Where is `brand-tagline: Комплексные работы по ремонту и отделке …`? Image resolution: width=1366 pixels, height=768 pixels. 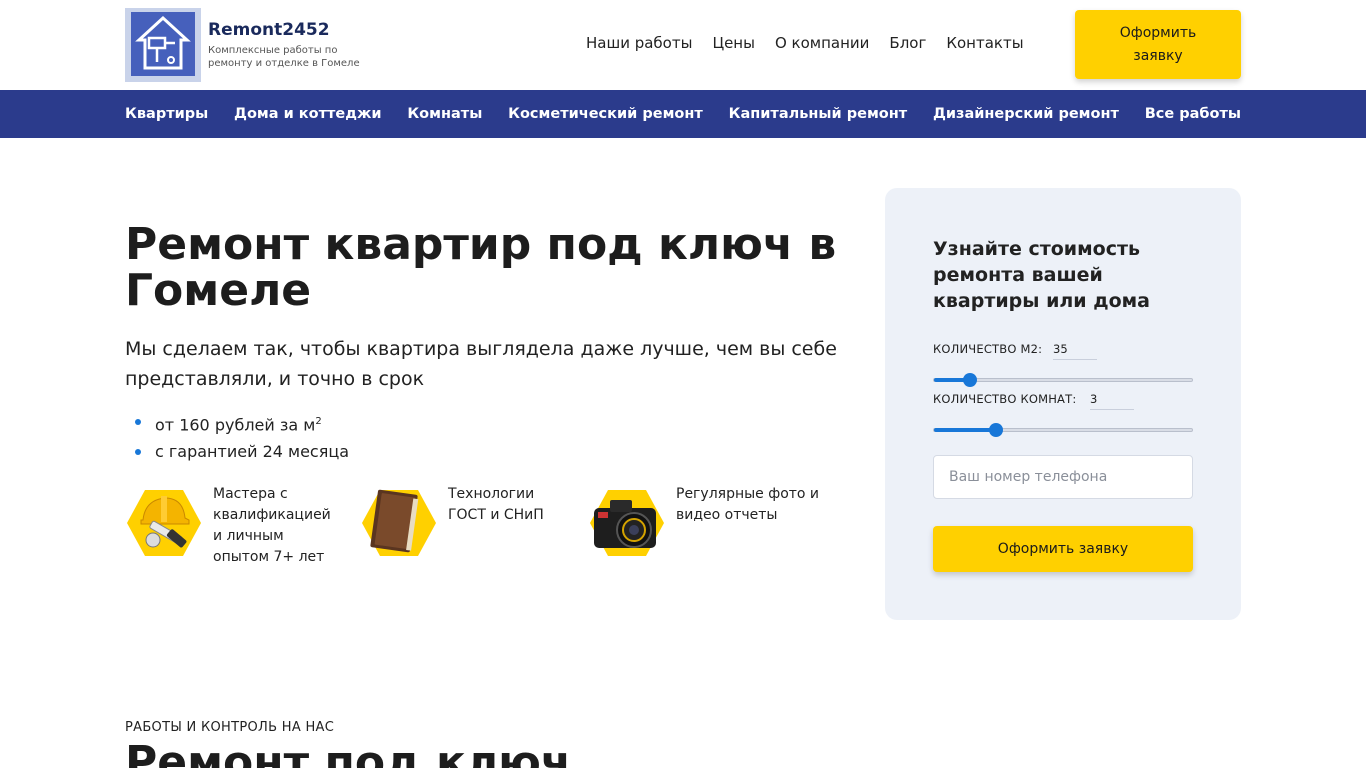 brand-tagline: Комплексные работы по ремонту и отделке … is located at coordinates (284, 57).